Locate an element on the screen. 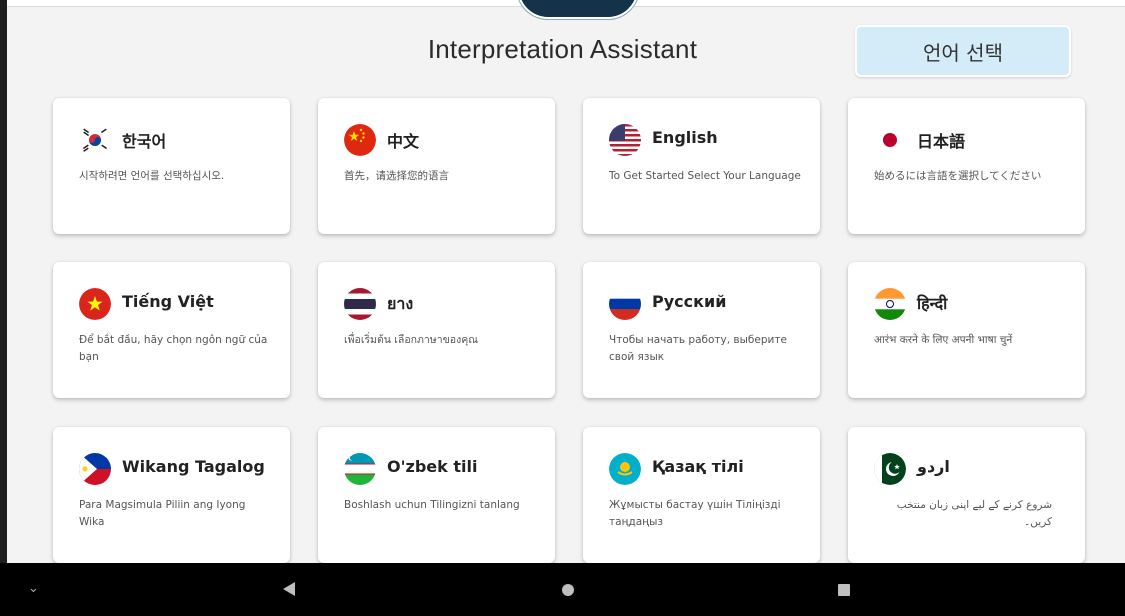 The height and width of the screenshot is (616, 1125). language-name: Русский is located at coordinates (689, 301).